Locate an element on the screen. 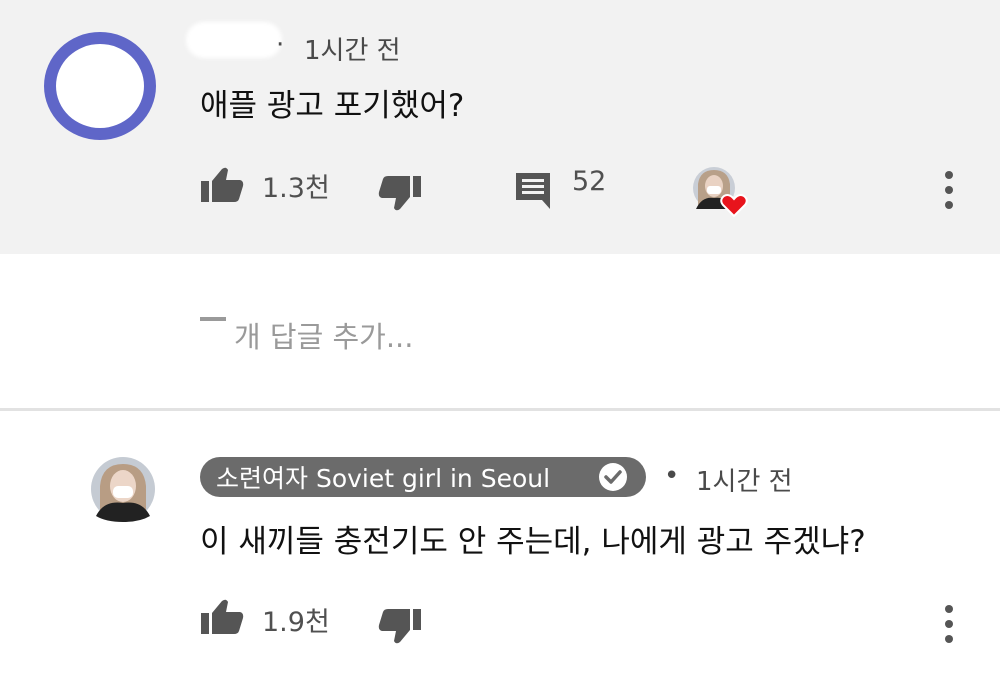  verified-check-icon is located at coordinates (613, 477).